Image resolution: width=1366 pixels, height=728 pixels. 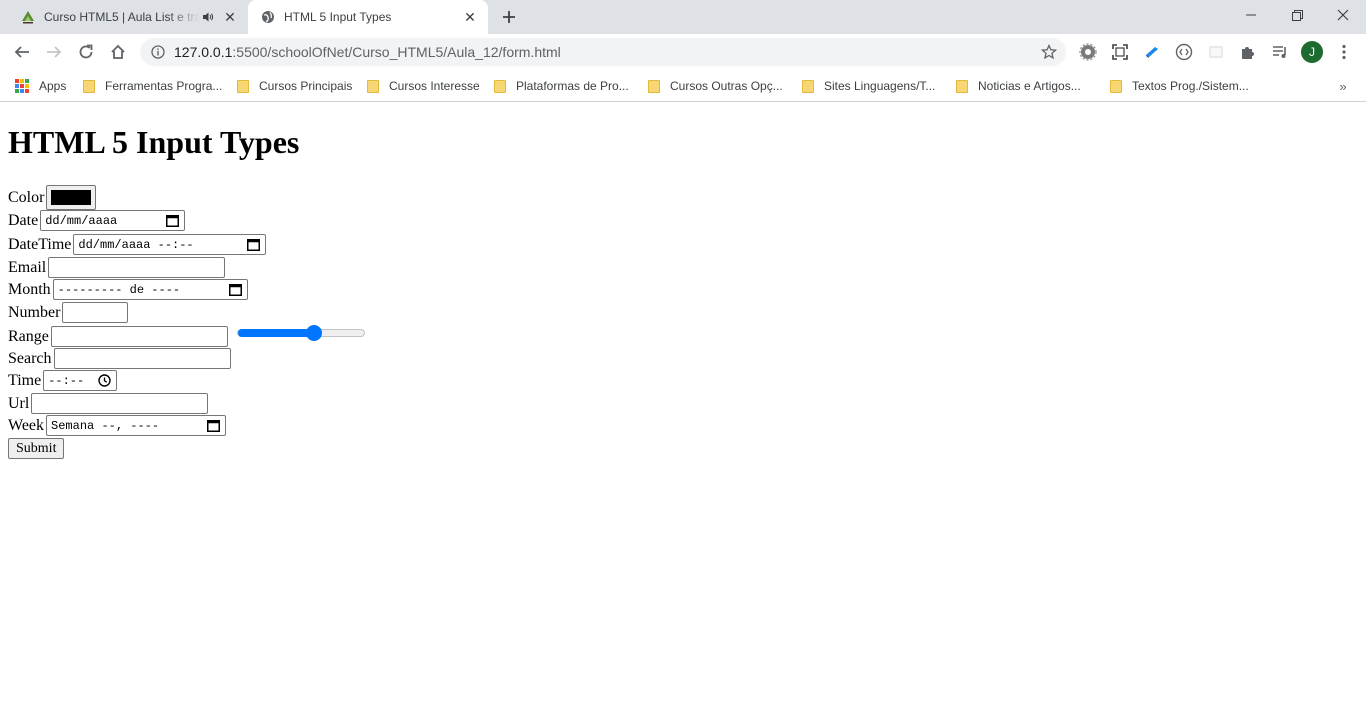 What do you see at coordinates (1251, 15) in the screenshot?
I see `minimize-button` at bounding box center [1251, 15].